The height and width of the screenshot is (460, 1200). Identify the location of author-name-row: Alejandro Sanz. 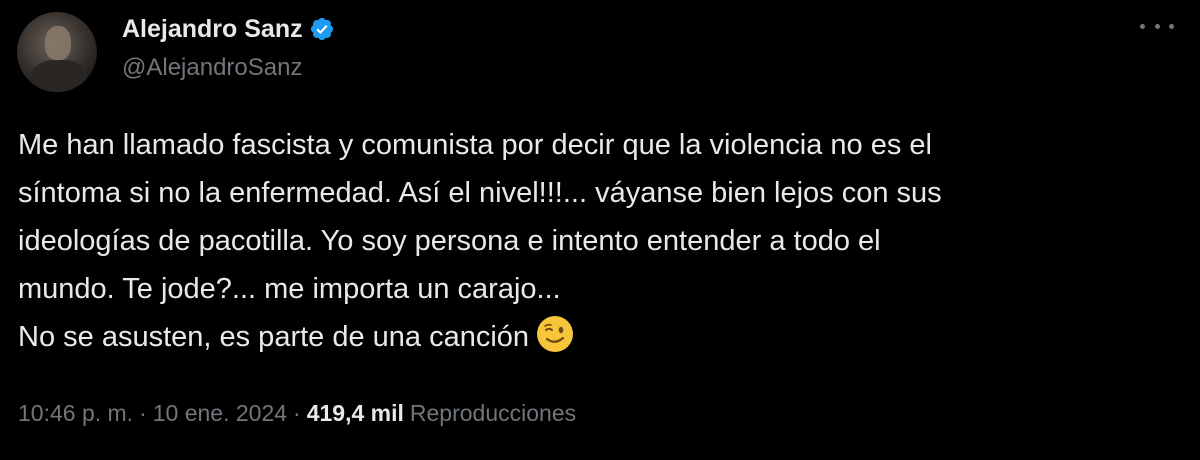
(228, 29).